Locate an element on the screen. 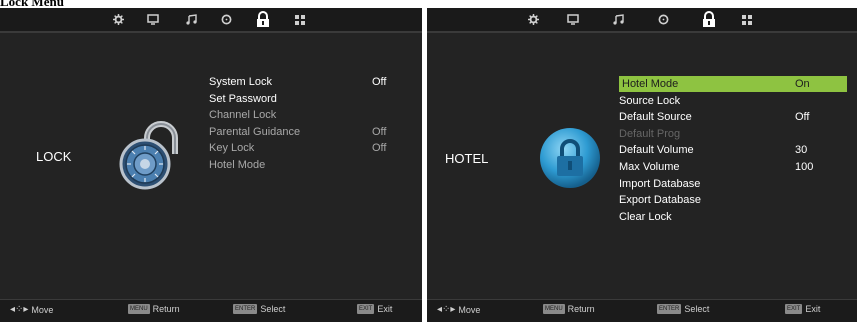 This screenshot has height=322, width=857. combination-lock-icon is located at coordinates (151, 155).